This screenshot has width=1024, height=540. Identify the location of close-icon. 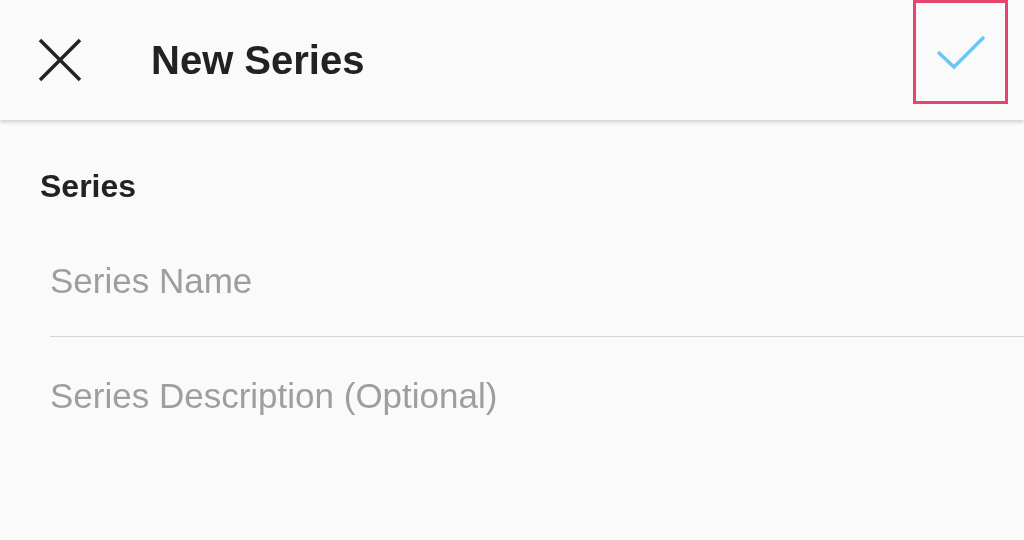
(60, 60).